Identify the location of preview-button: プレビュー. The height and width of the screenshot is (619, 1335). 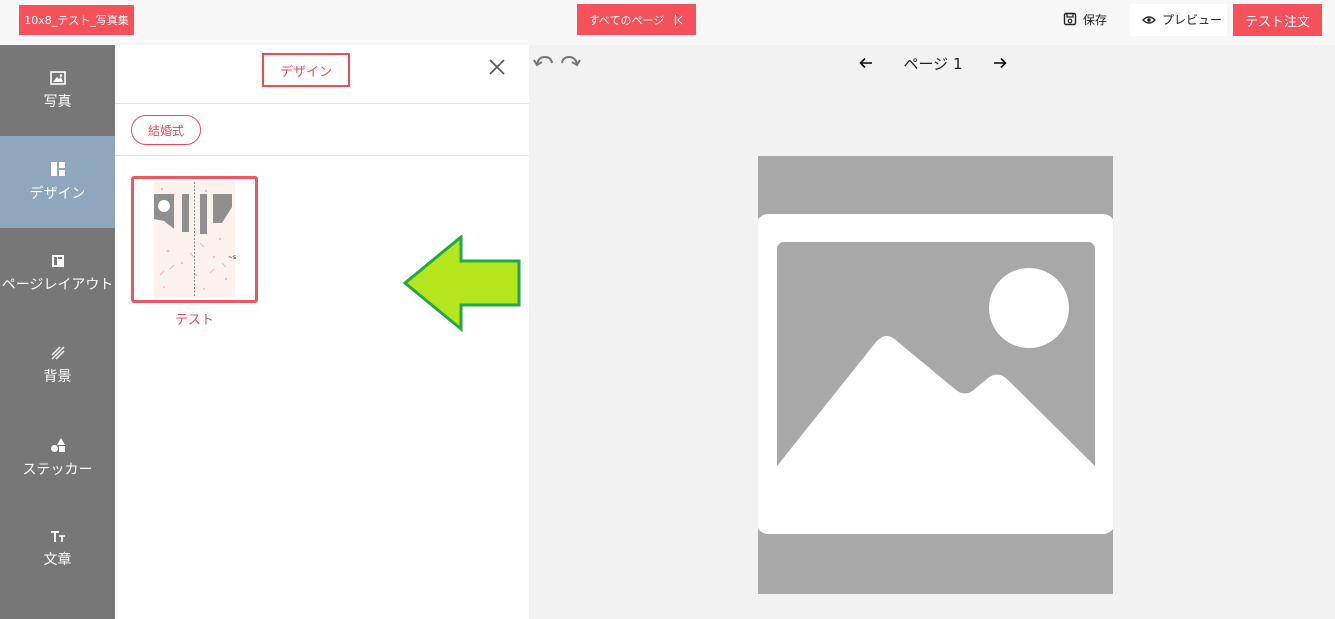
(1178, 20).